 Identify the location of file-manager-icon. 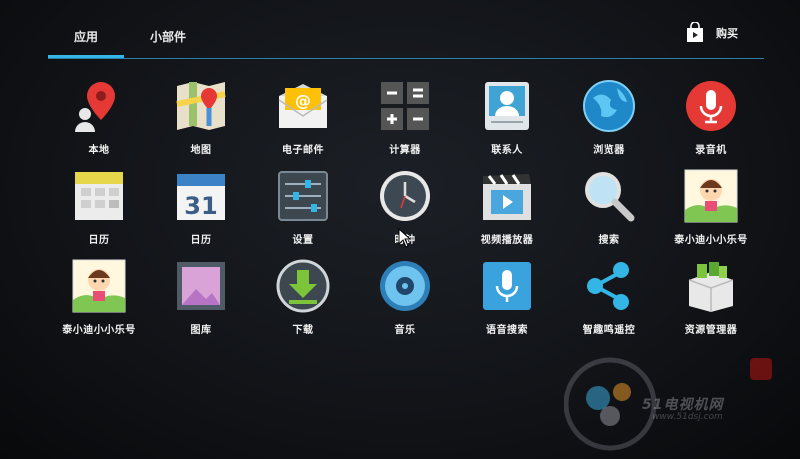
(711, 287).